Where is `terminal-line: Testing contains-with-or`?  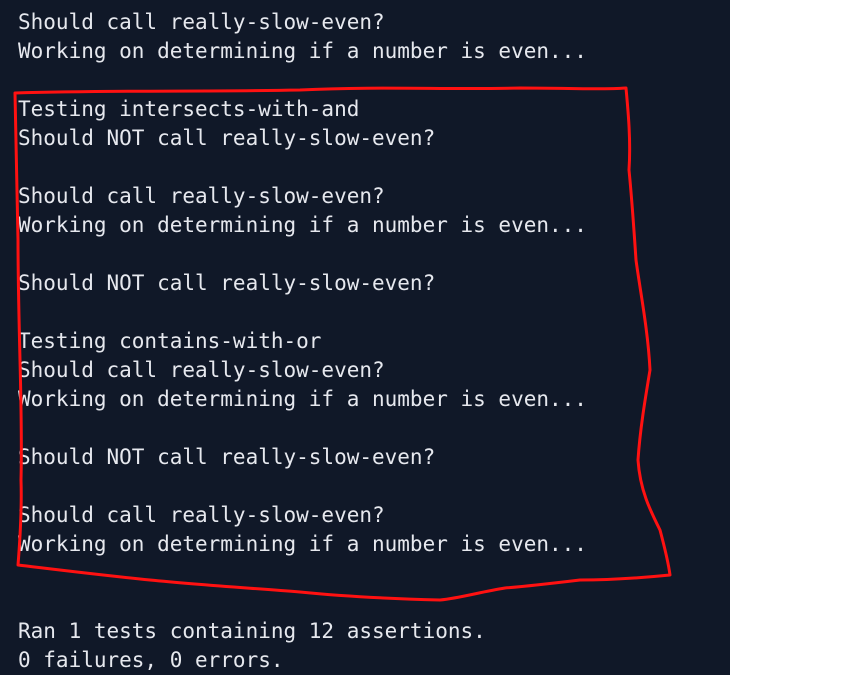
terminal-line: Testing contains-with-or is located at coordinates (170, 341).